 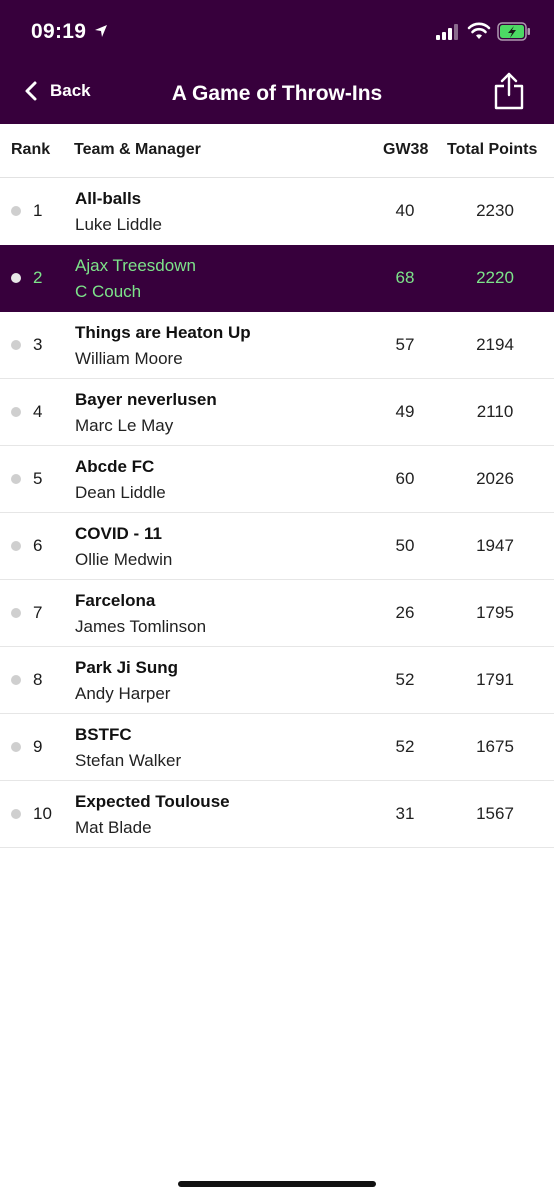 What do you see at coordinates (113, 827) in the screenshot?
I see `row-manager-name: Mat Blade` at bounding box center [113, 827].